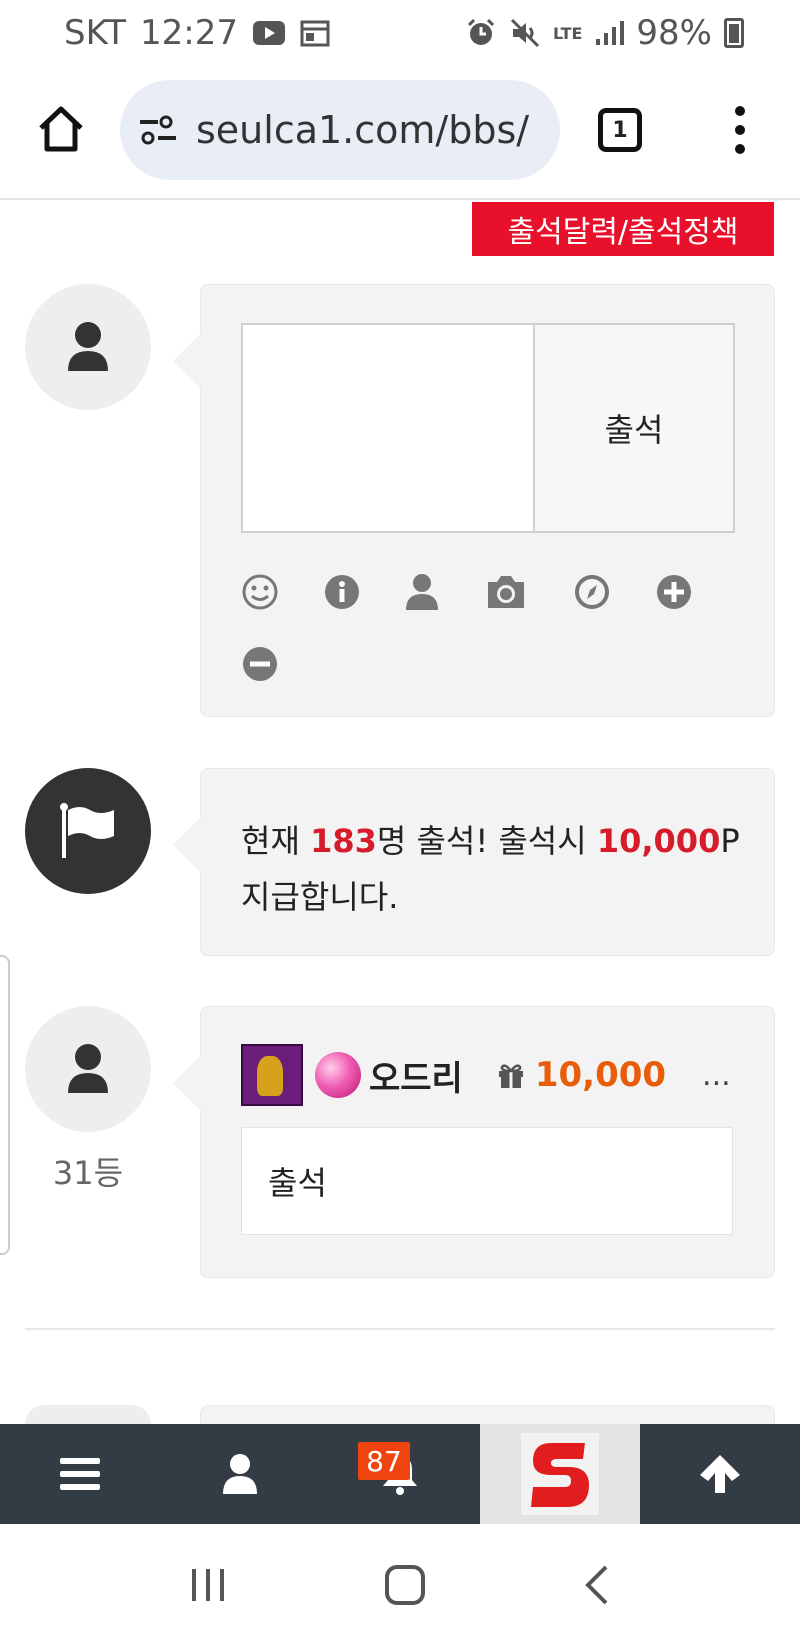 This screenshot has height=1645, width=800. What do you see at coordinates (481, 31) in the screenshot?
I see `alarm-icon` at bounding box center [481, 31].